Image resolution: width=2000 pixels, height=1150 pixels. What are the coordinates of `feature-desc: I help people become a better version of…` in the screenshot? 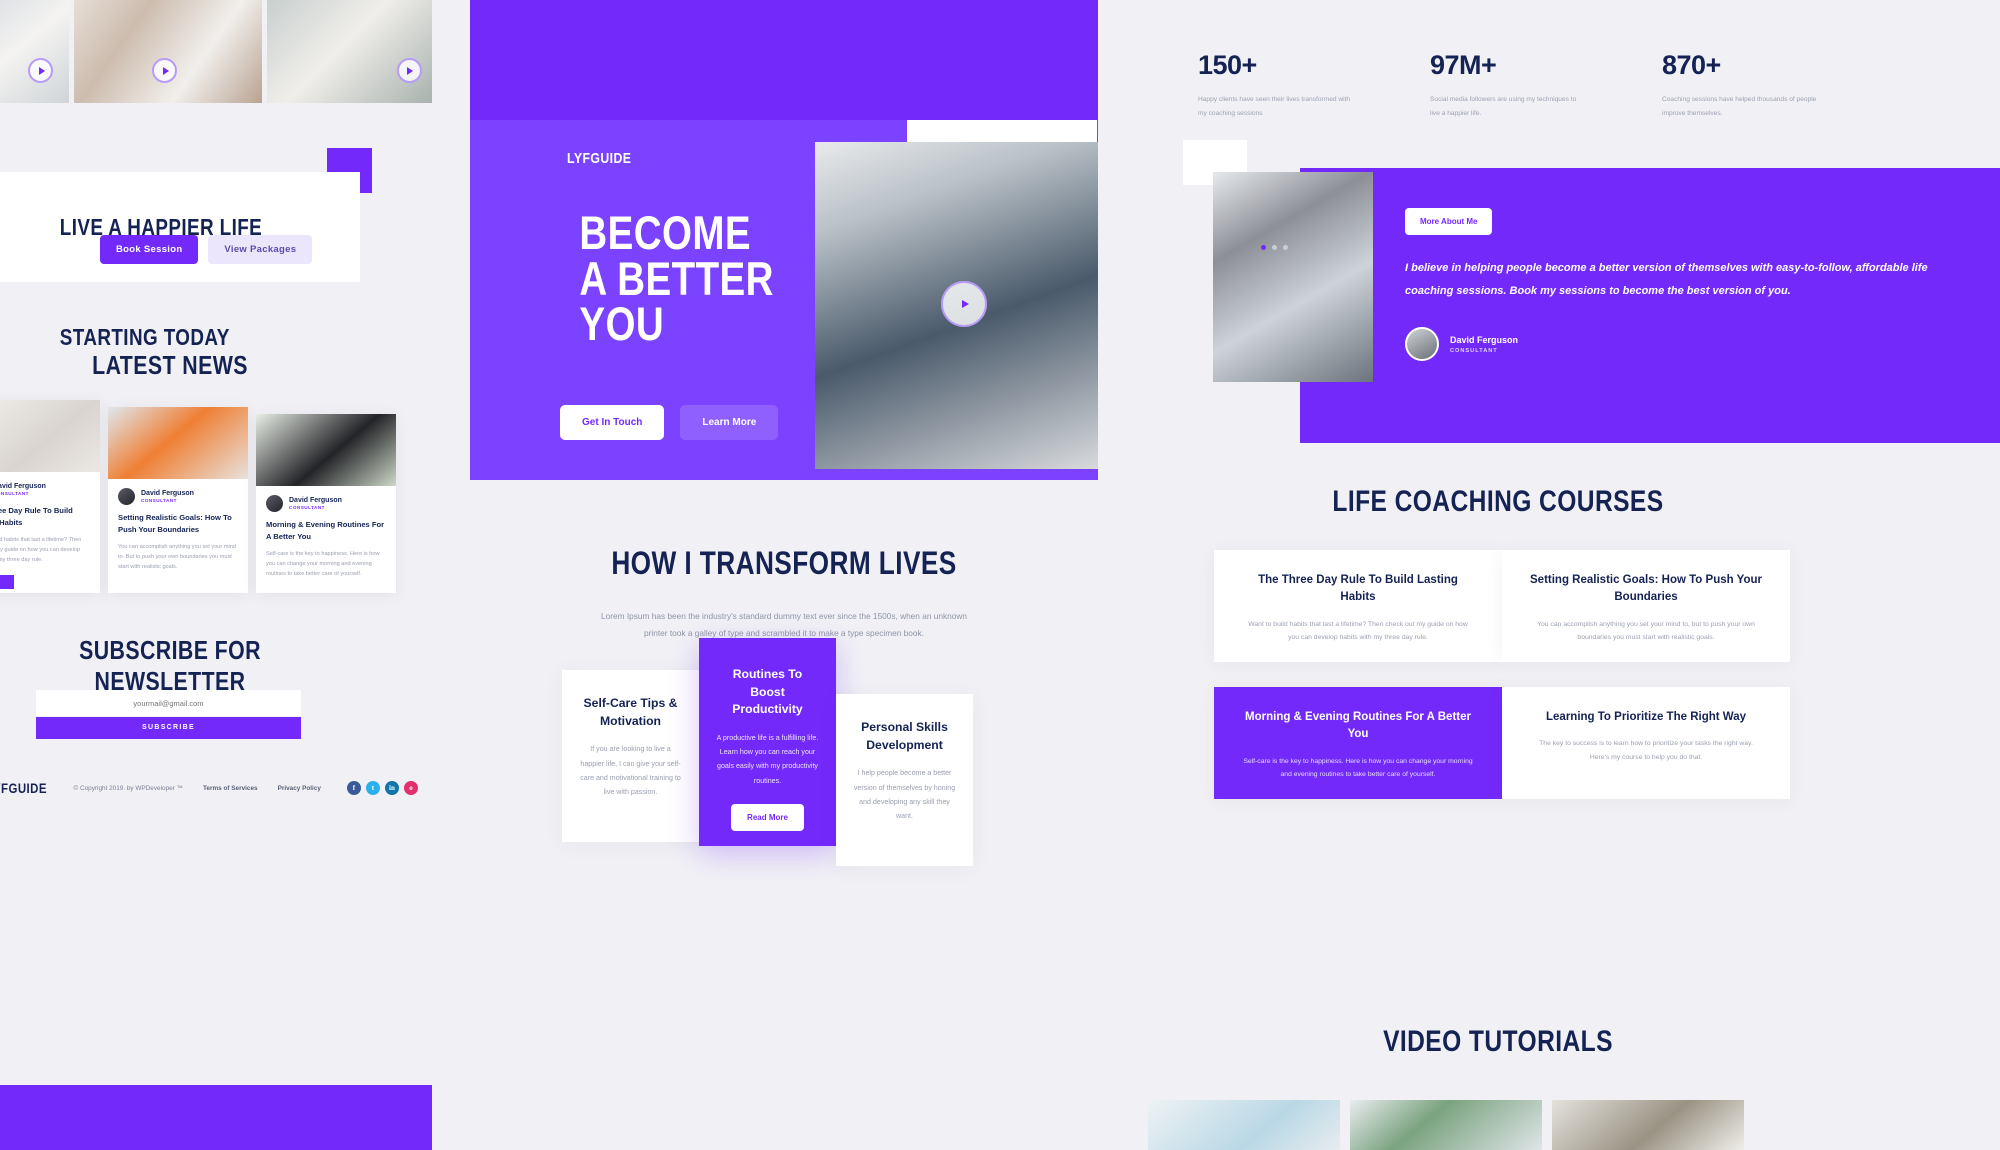 It's located at (904, 794).